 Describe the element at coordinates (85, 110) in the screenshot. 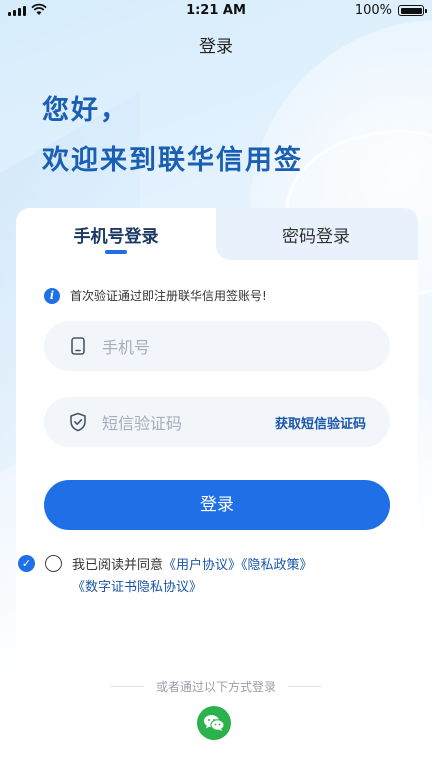

I see `greeting-line-1: 您好，` at that location.